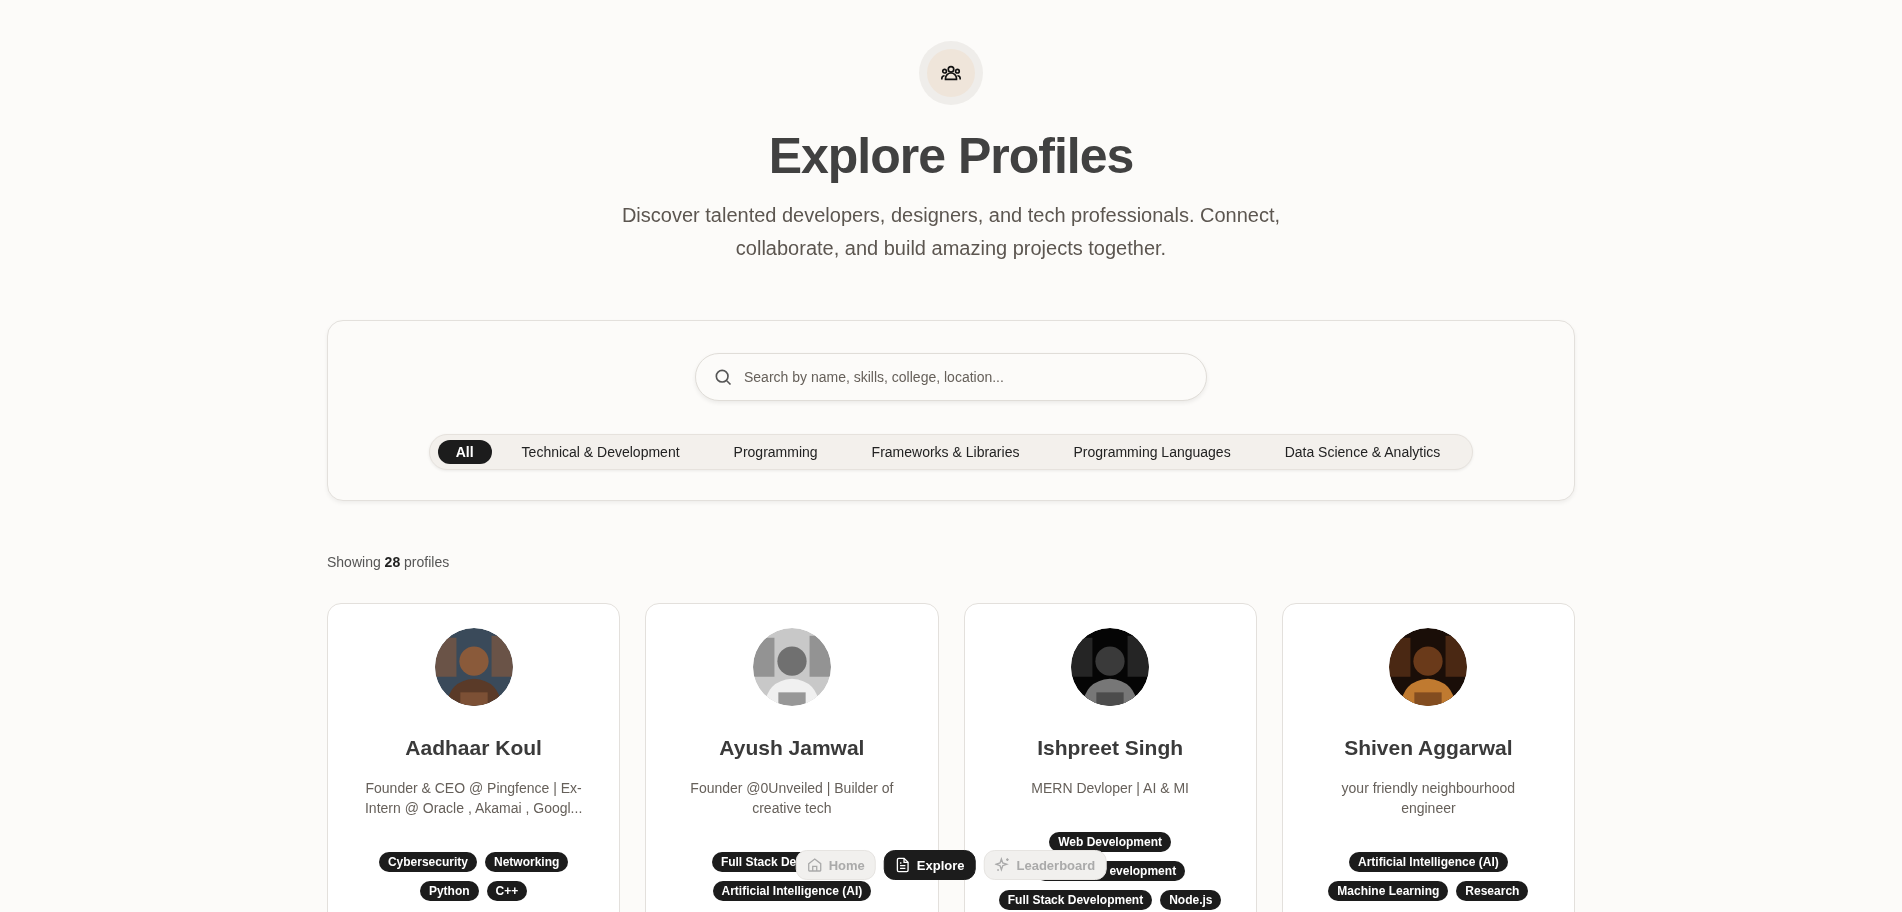  I want to click on sparkle-icon, so click(1002, 865).